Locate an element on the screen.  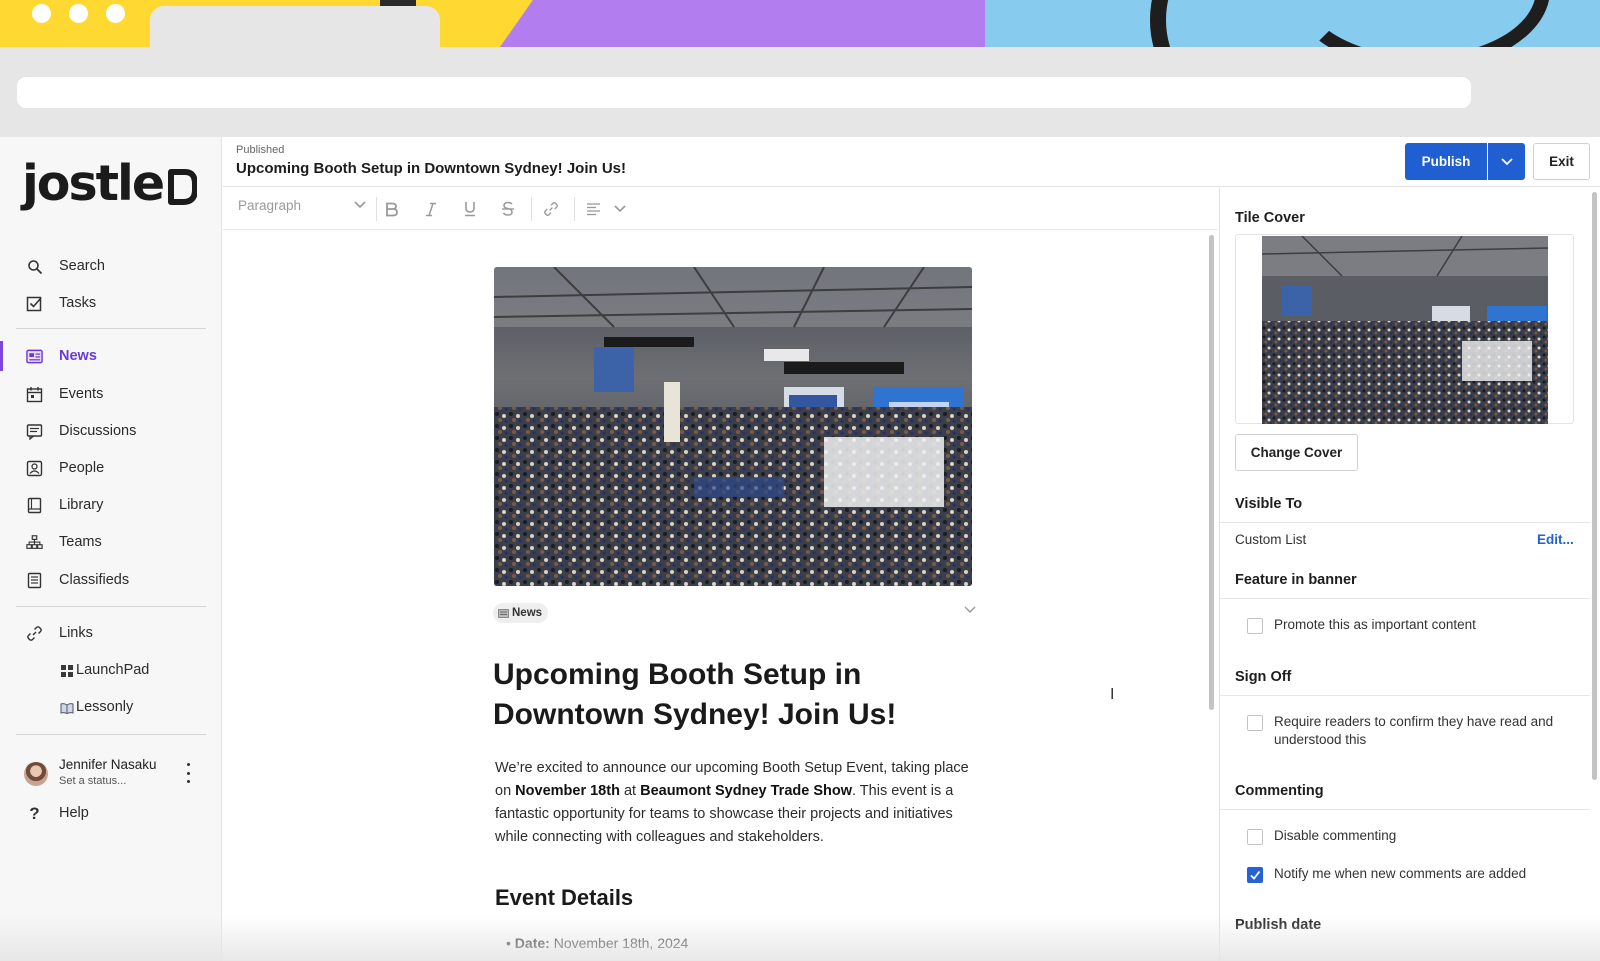
italic-icon is located at coordinates (431, 209).